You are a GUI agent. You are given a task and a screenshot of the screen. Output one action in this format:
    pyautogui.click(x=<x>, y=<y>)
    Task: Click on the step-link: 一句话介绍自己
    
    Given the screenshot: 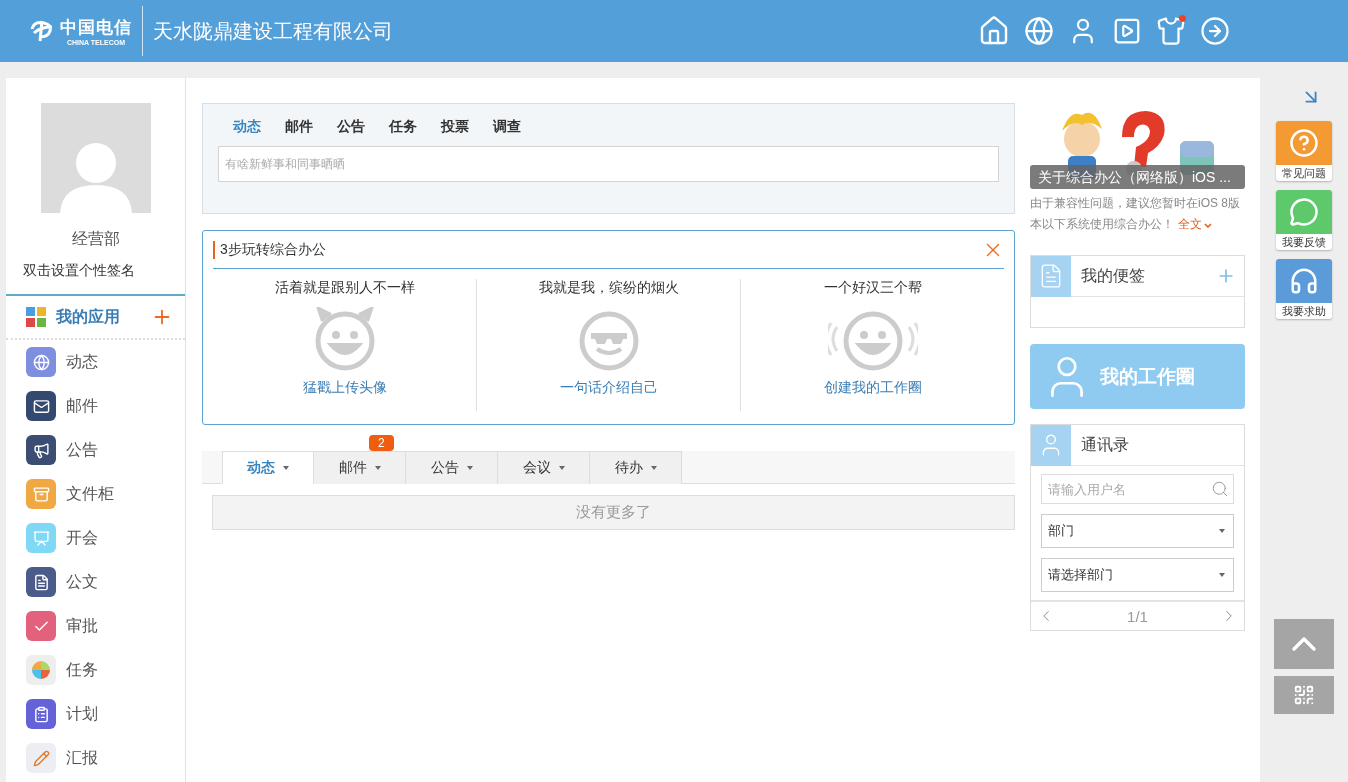 What is the action you would take?
    pyautogui.click(x=608, y=388)
    